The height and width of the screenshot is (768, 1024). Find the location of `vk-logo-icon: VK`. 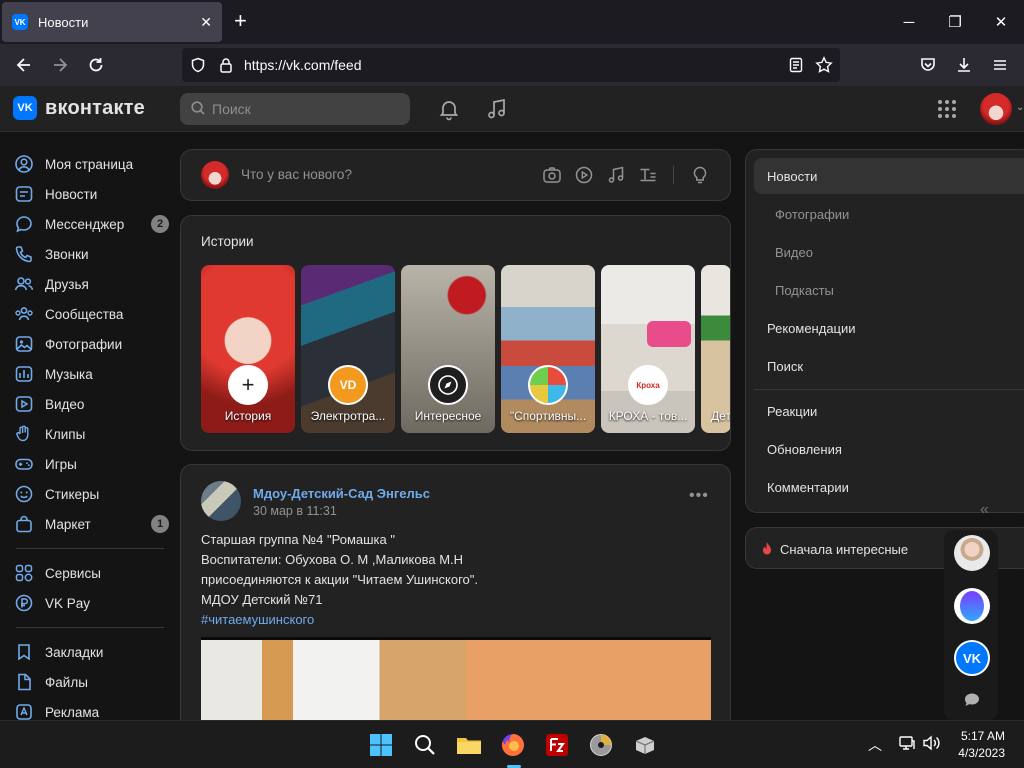

vk-logo-icon: VK is located at coordinates (25, 108).